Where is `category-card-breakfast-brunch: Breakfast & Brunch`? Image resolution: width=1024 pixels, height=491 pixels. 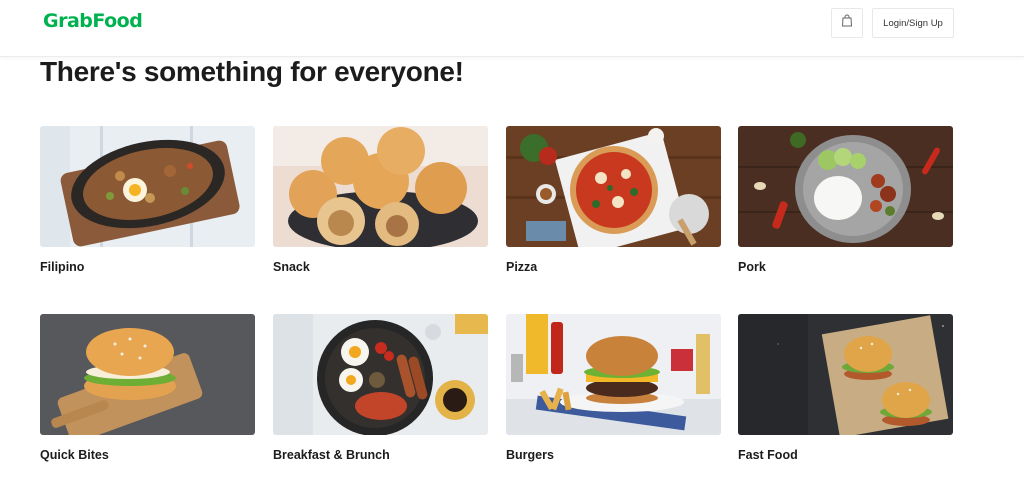 category-card-breakfast-brunch: Breakfast & Brunch is located at coordinates (380, 388).